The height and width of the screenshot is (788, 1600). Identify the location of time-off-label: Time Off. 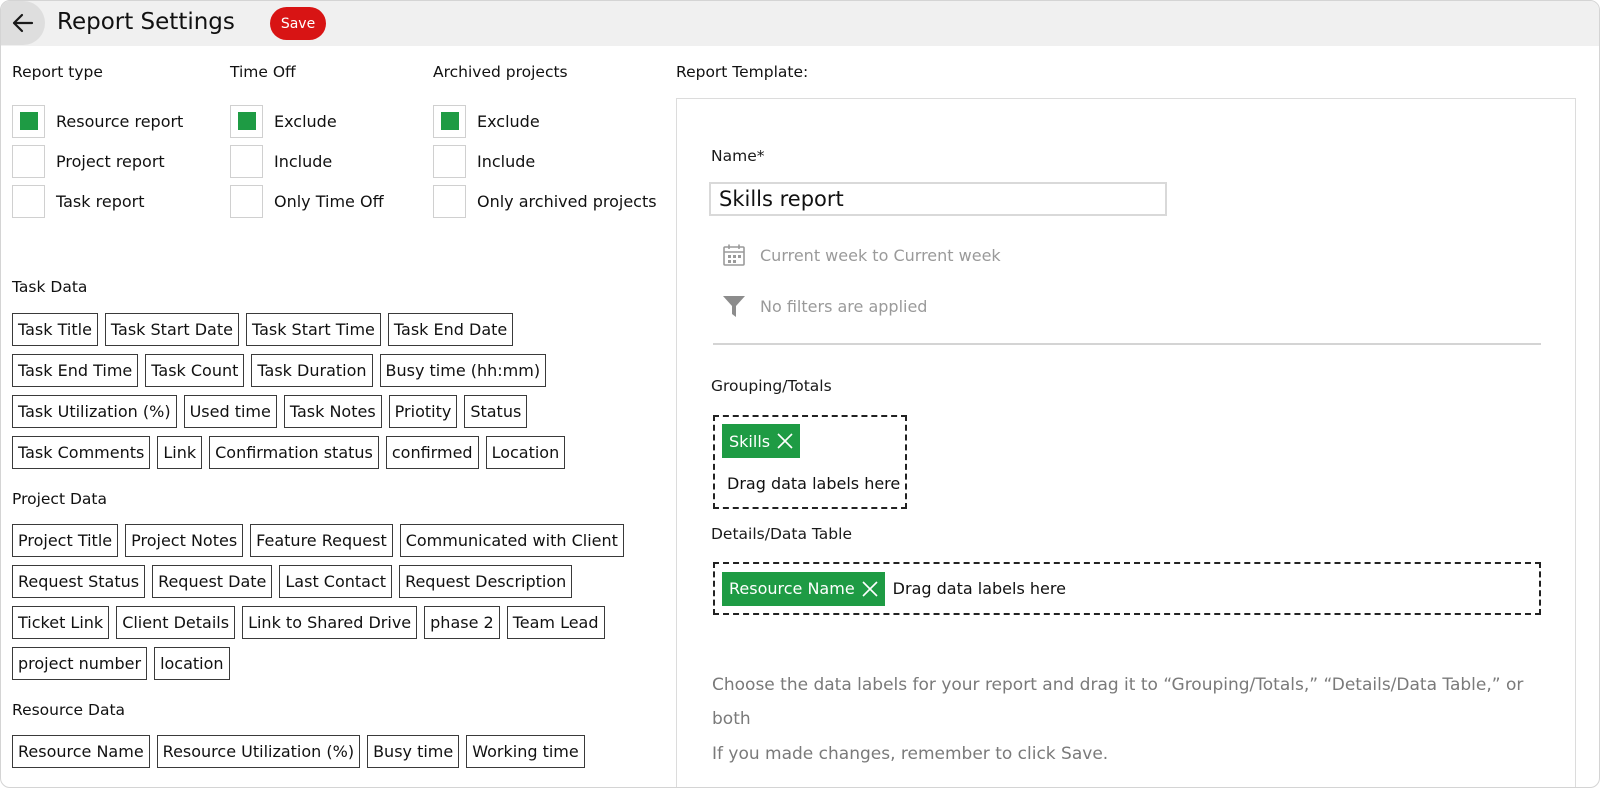
(263, 72).